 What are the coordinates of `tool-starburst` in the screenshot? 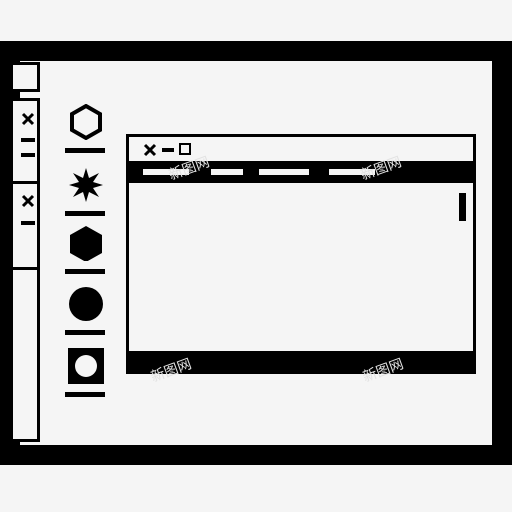 It's located at (86, 196).